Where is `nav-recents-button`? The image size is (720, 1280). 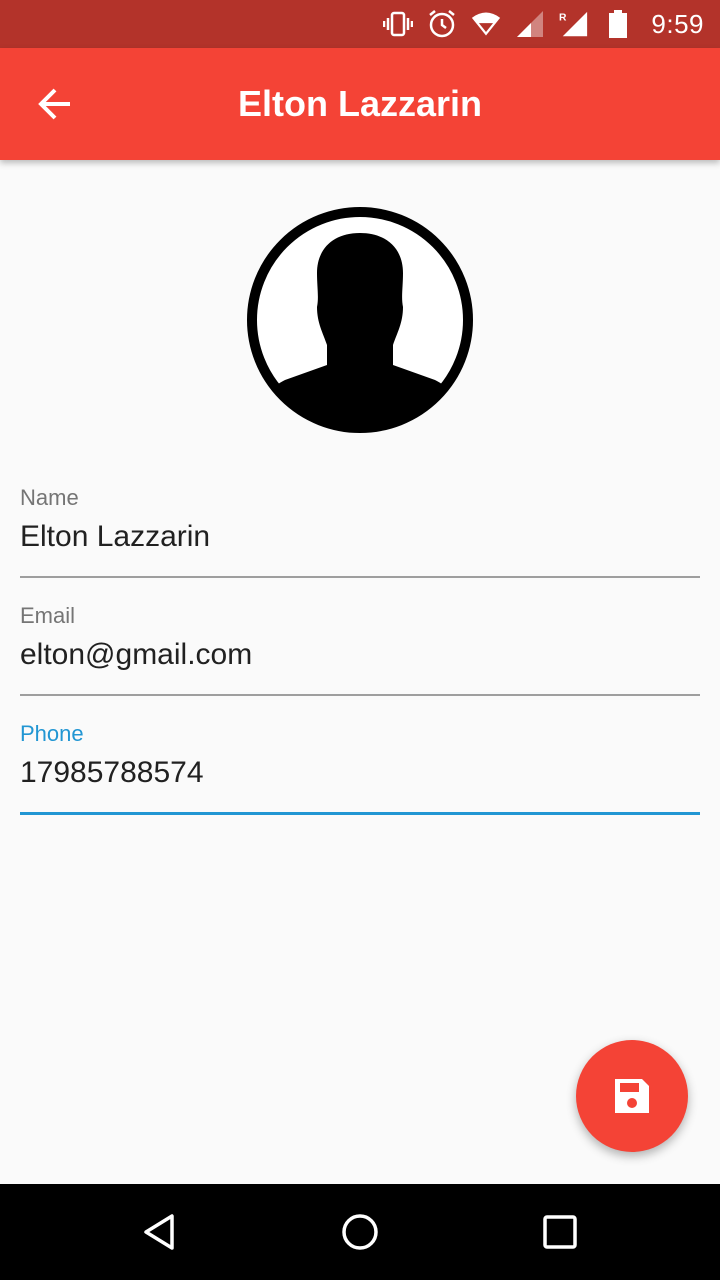
nav-recents-button is located at coordinates (560, 1232).